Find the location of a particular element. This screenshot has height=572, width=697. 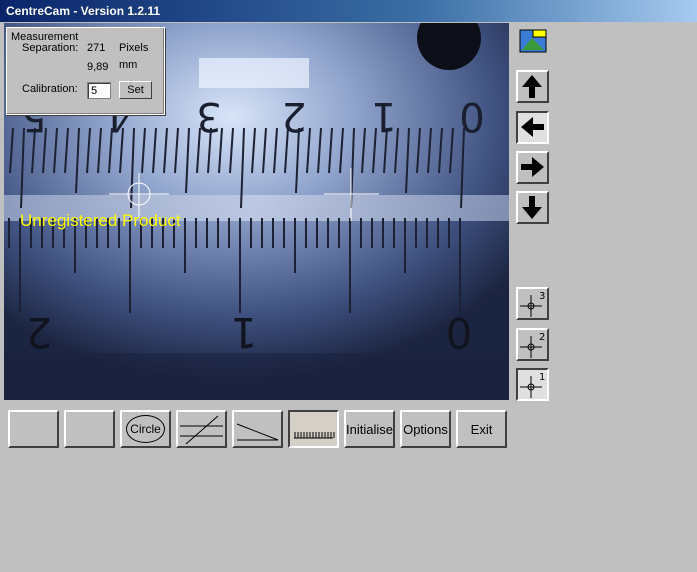

ruler-upper-label: 3 is located at coordinates (208, 116).